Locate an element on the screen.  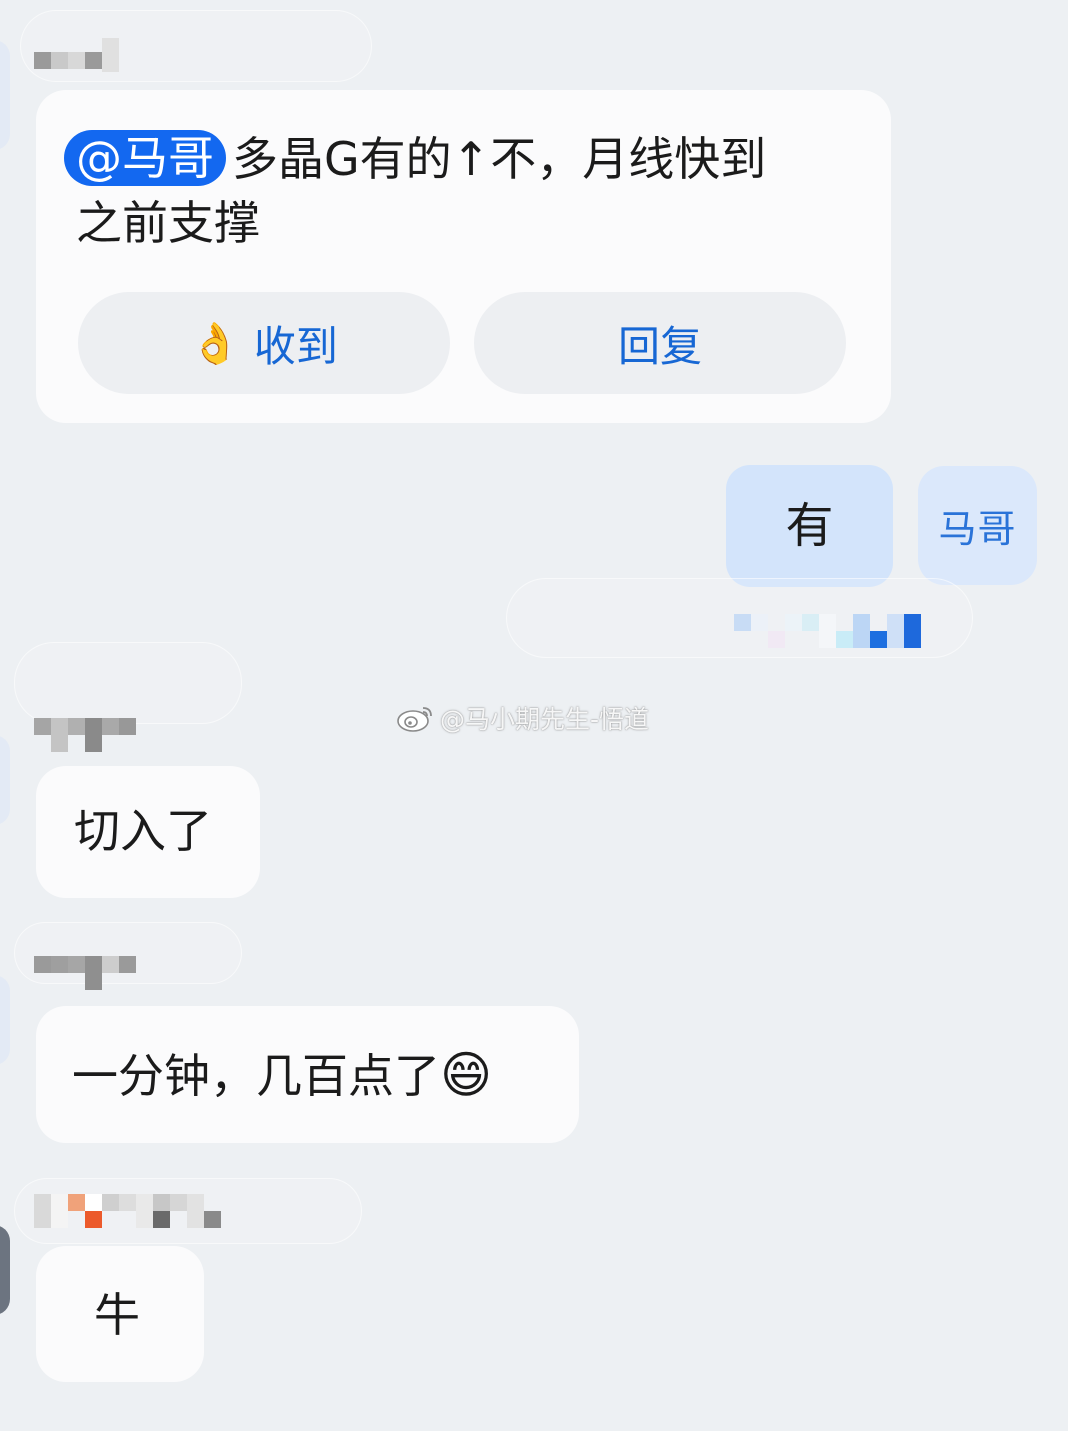
message-text: 一分钟，几百点了😄 is located at coordinates (282, 1075).